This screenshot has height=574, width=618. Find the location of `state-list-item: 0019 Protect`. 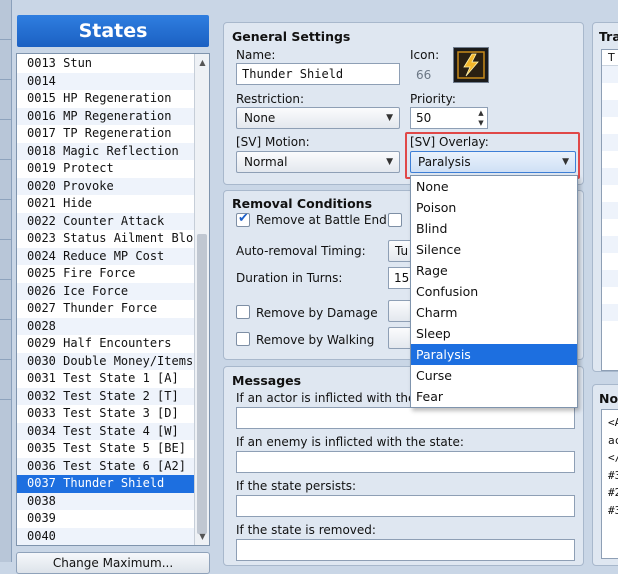

state-list-item: 0019 Protect is located at coordinates (105, 169).